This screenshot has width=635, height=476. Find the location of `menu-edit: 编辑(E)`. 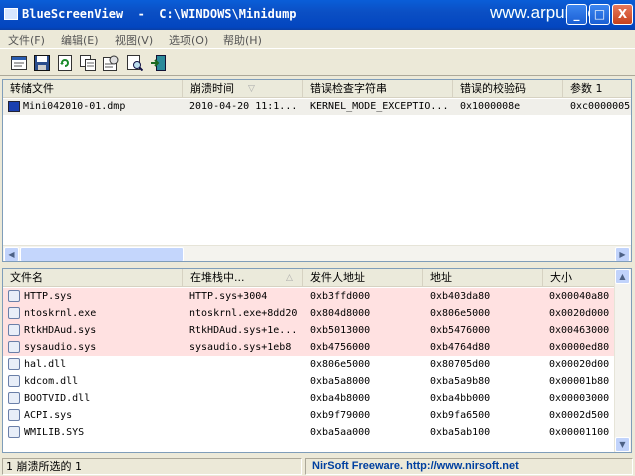

menu-edit: 编辑(E) is located at coordinates (80, 40).